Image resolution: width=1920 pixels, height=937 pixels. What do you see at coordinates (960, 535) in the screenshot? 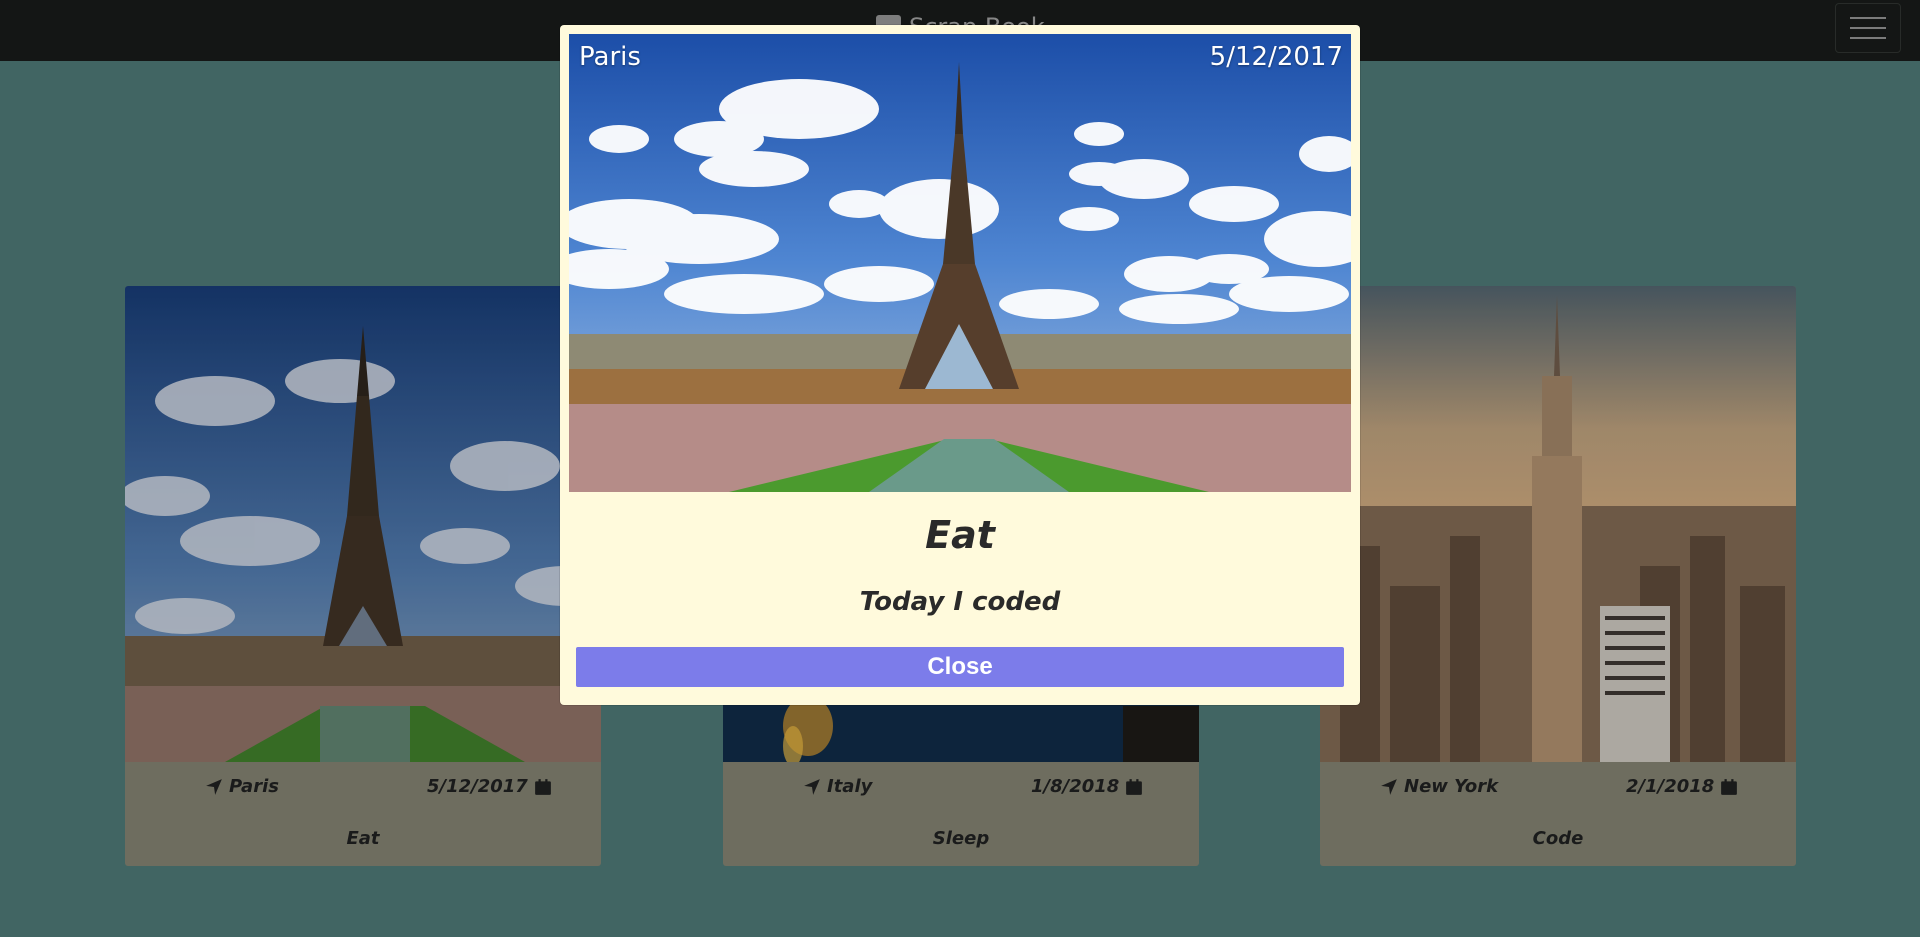
I see `modal-title: Eat` at bounding box center [960, 535].